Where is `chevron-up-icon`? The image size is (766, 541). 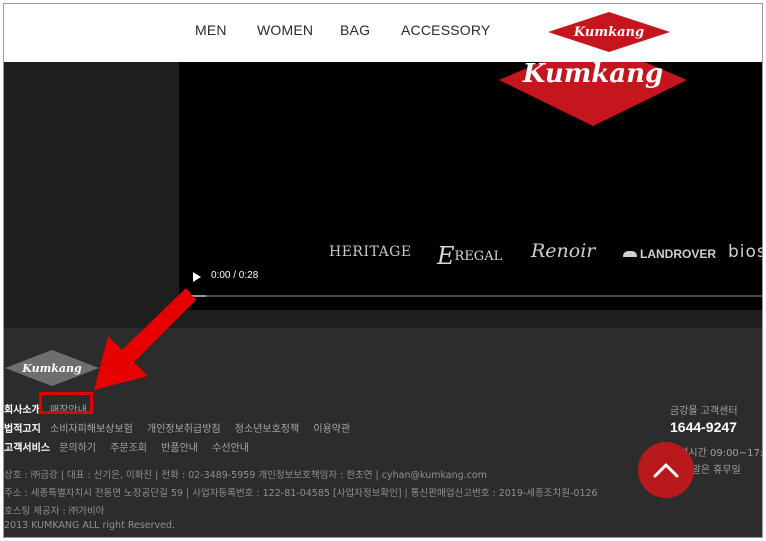 chevron-up-icon is located at coordinates (666, 470).